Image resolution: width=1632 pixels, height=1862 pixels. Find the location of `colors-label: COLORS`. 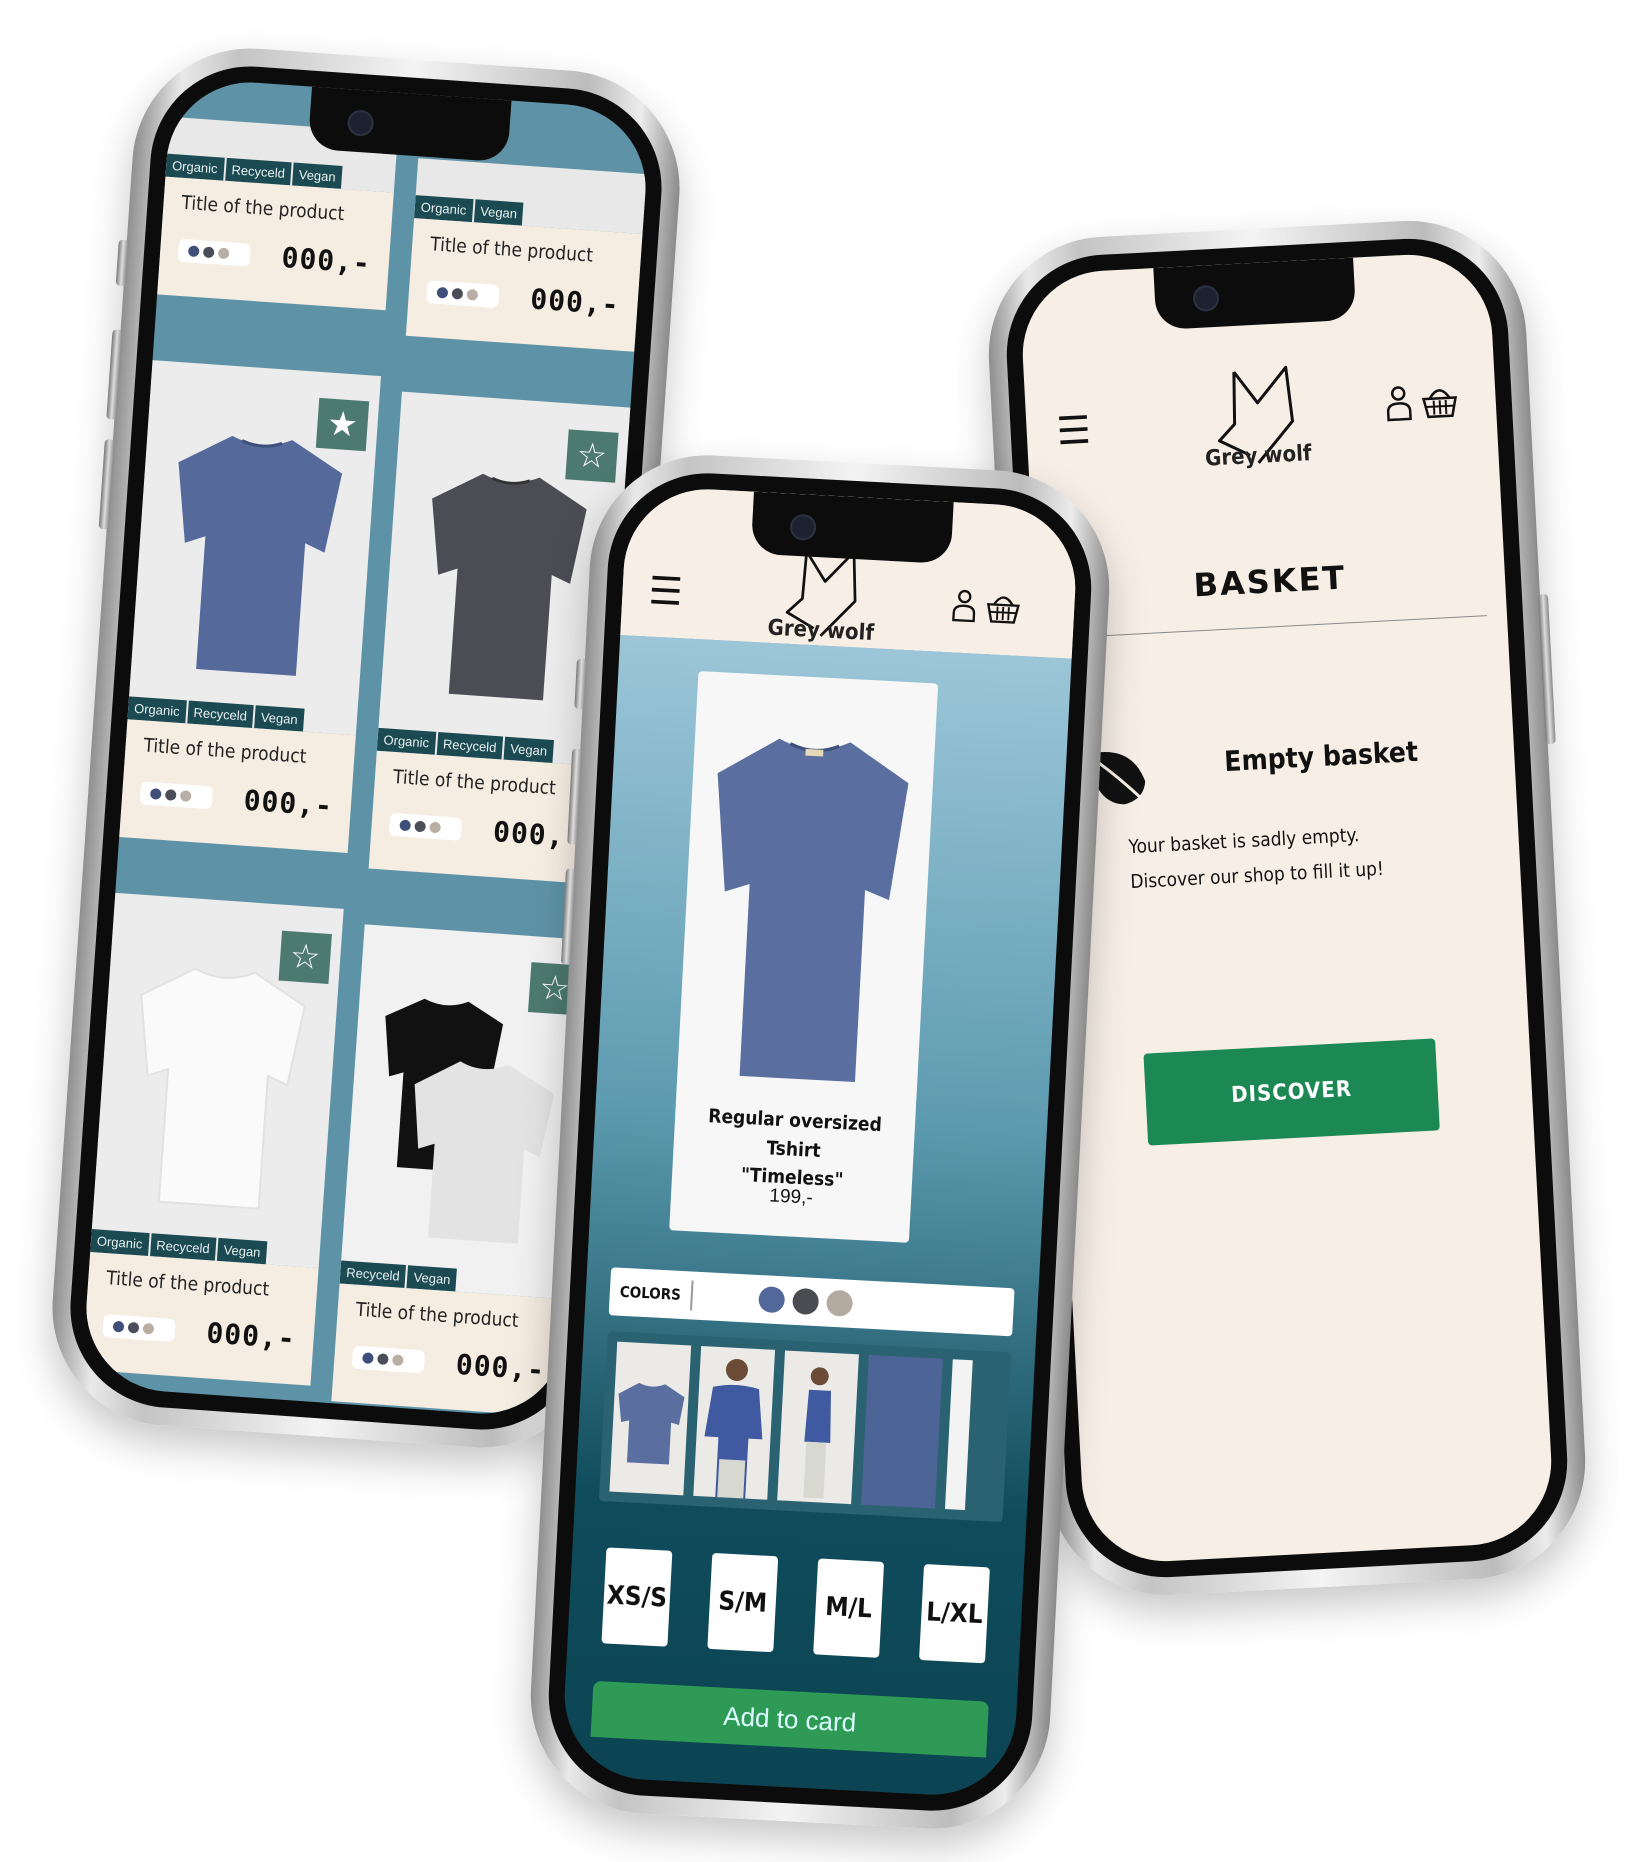

colors-label: COLORS is located at coordinates (651, 1293).